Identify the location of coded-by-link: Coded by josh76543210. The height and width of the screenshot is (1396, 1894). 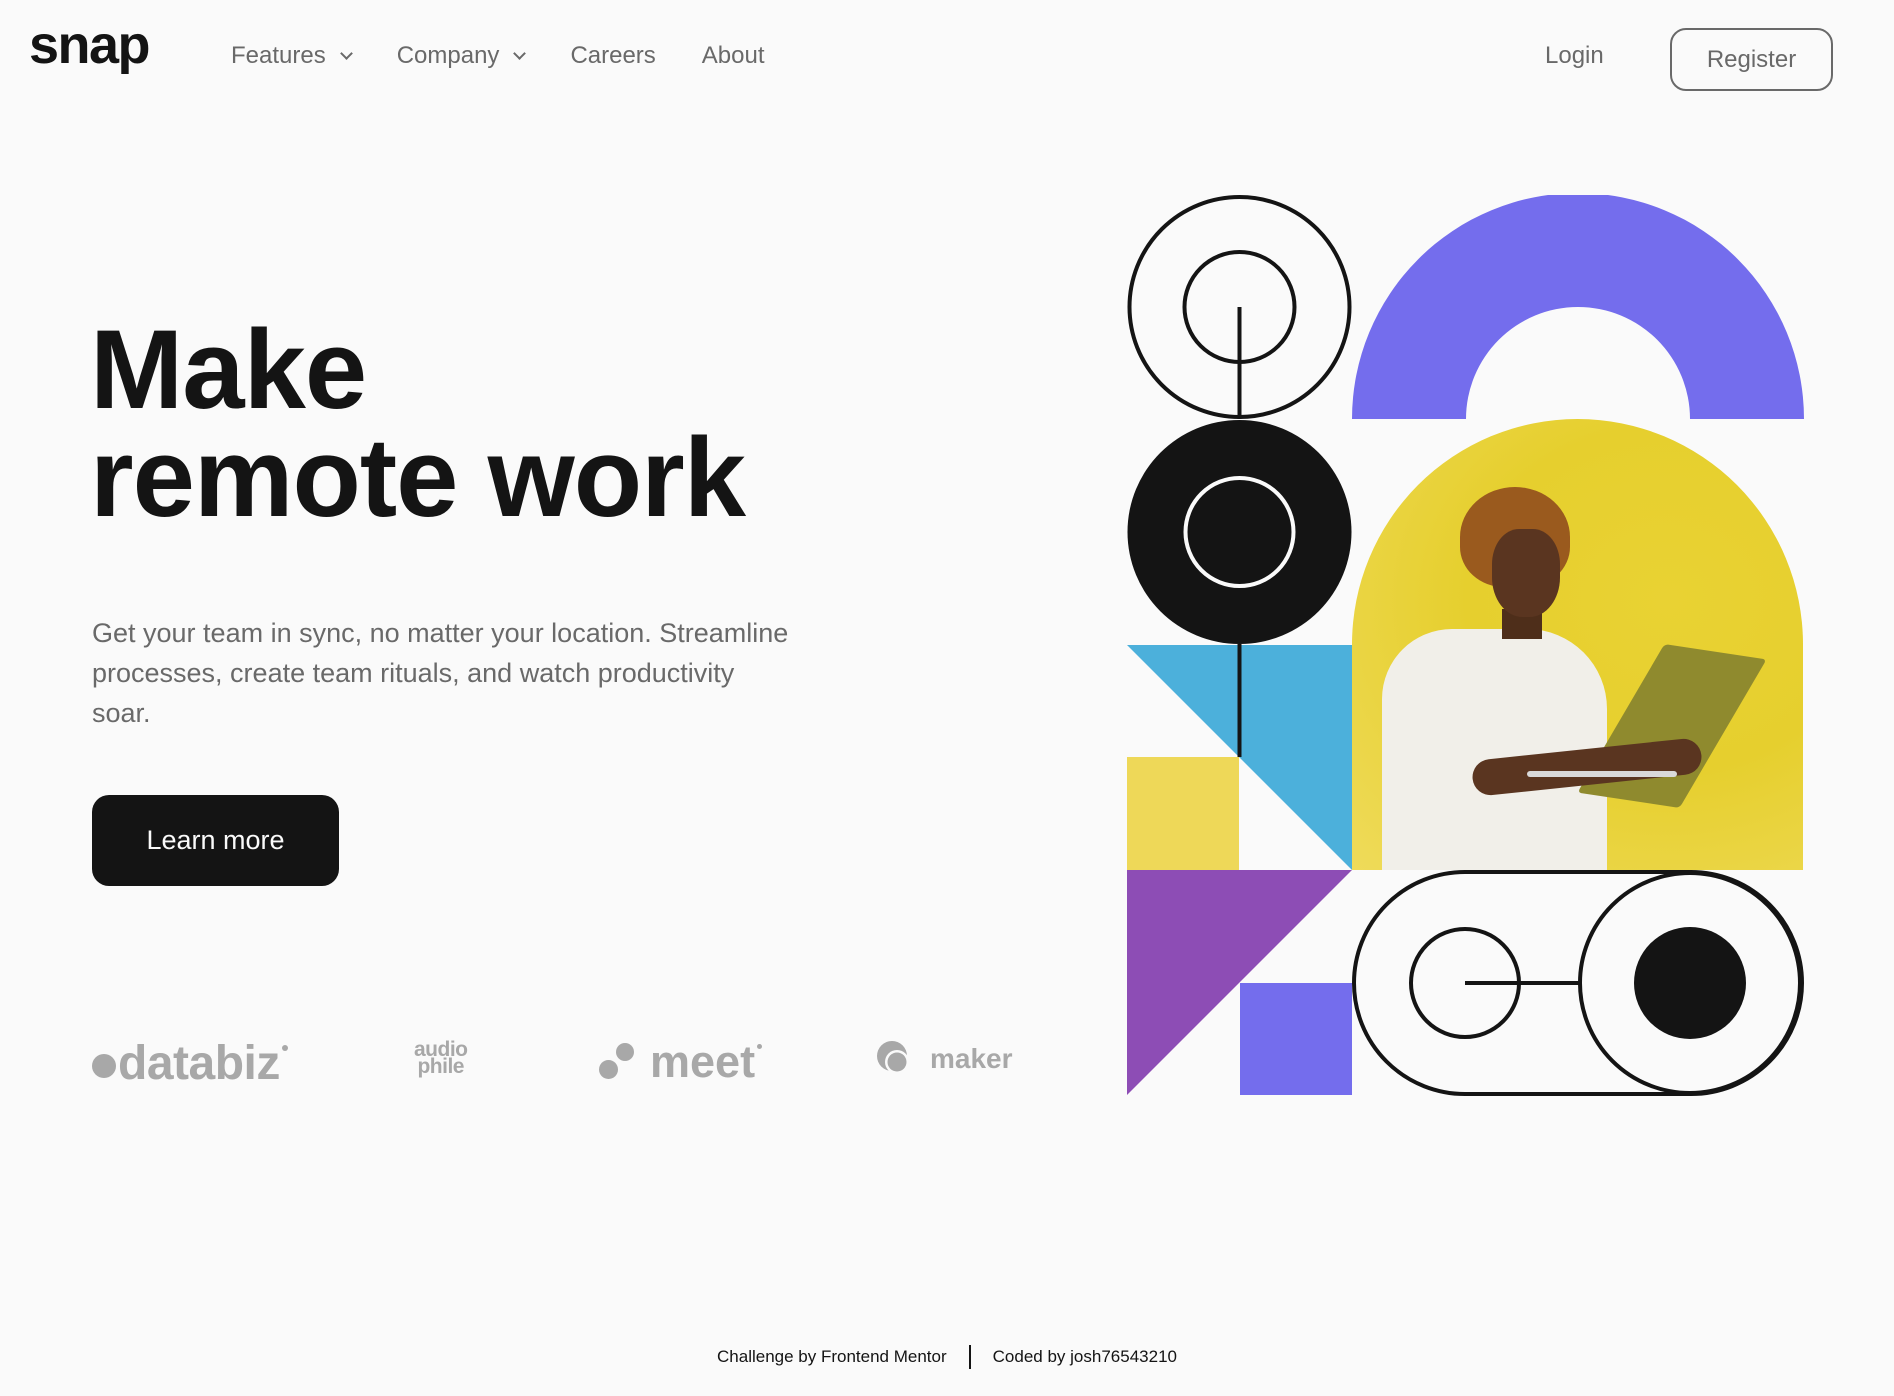
(1085, 1357).